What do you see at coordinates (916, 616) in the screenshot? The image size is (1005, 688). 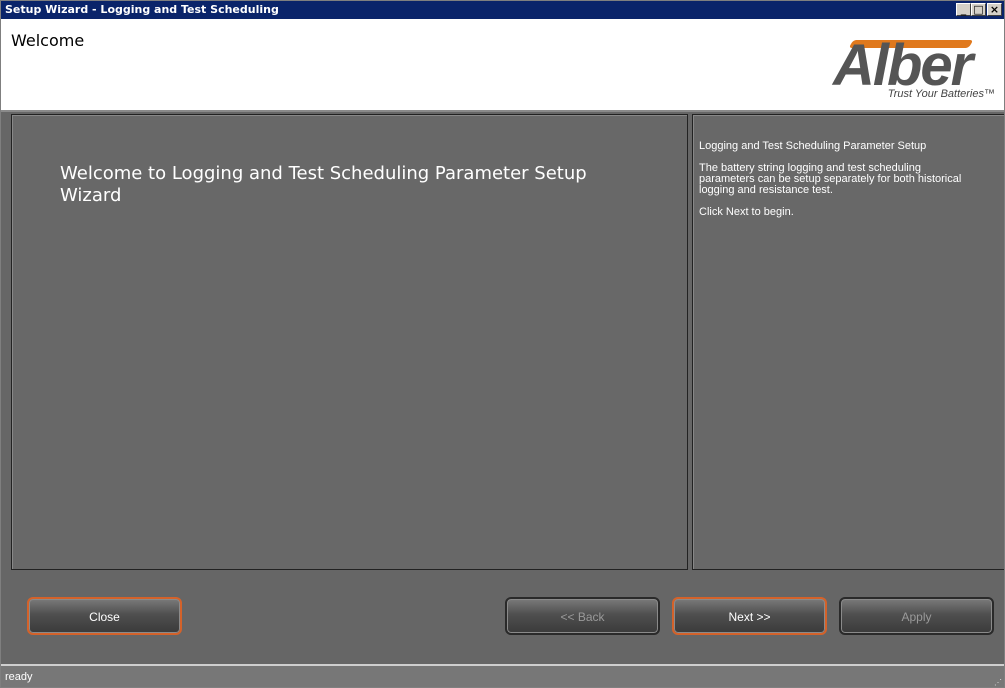 I see `apply-button: Apply` at bounding box center [916, 616].